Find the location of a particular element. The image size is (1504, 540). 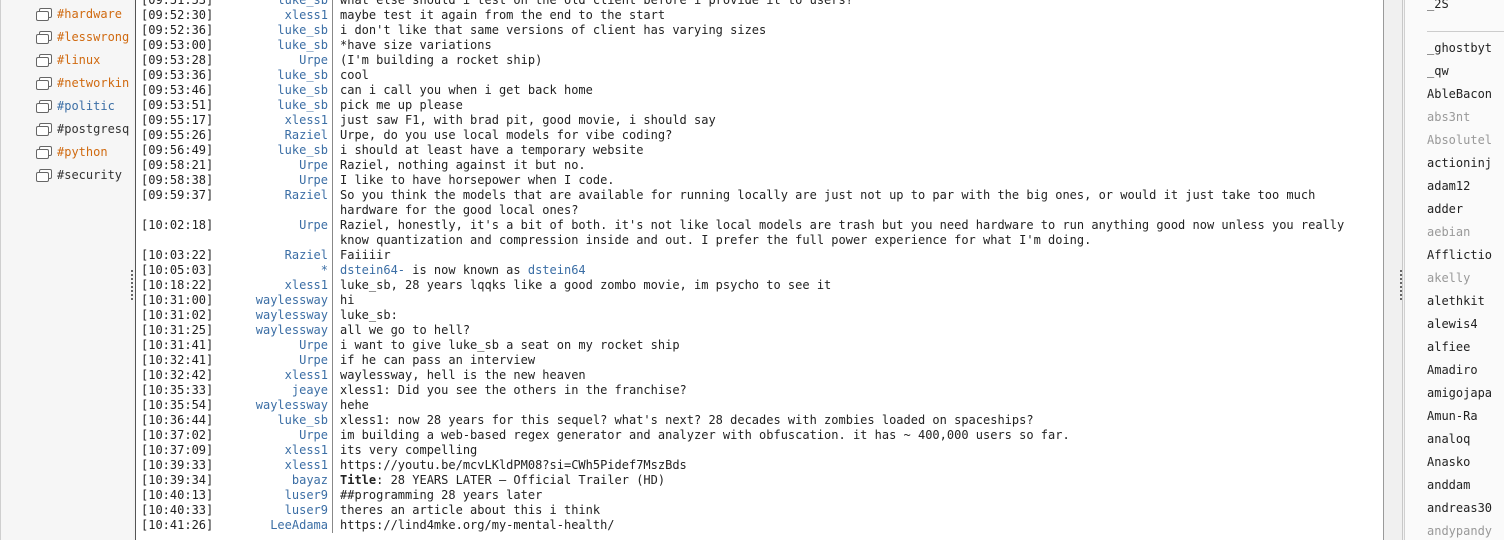

user-list-entry: alewis4 is located at coordinates (1452, 324).